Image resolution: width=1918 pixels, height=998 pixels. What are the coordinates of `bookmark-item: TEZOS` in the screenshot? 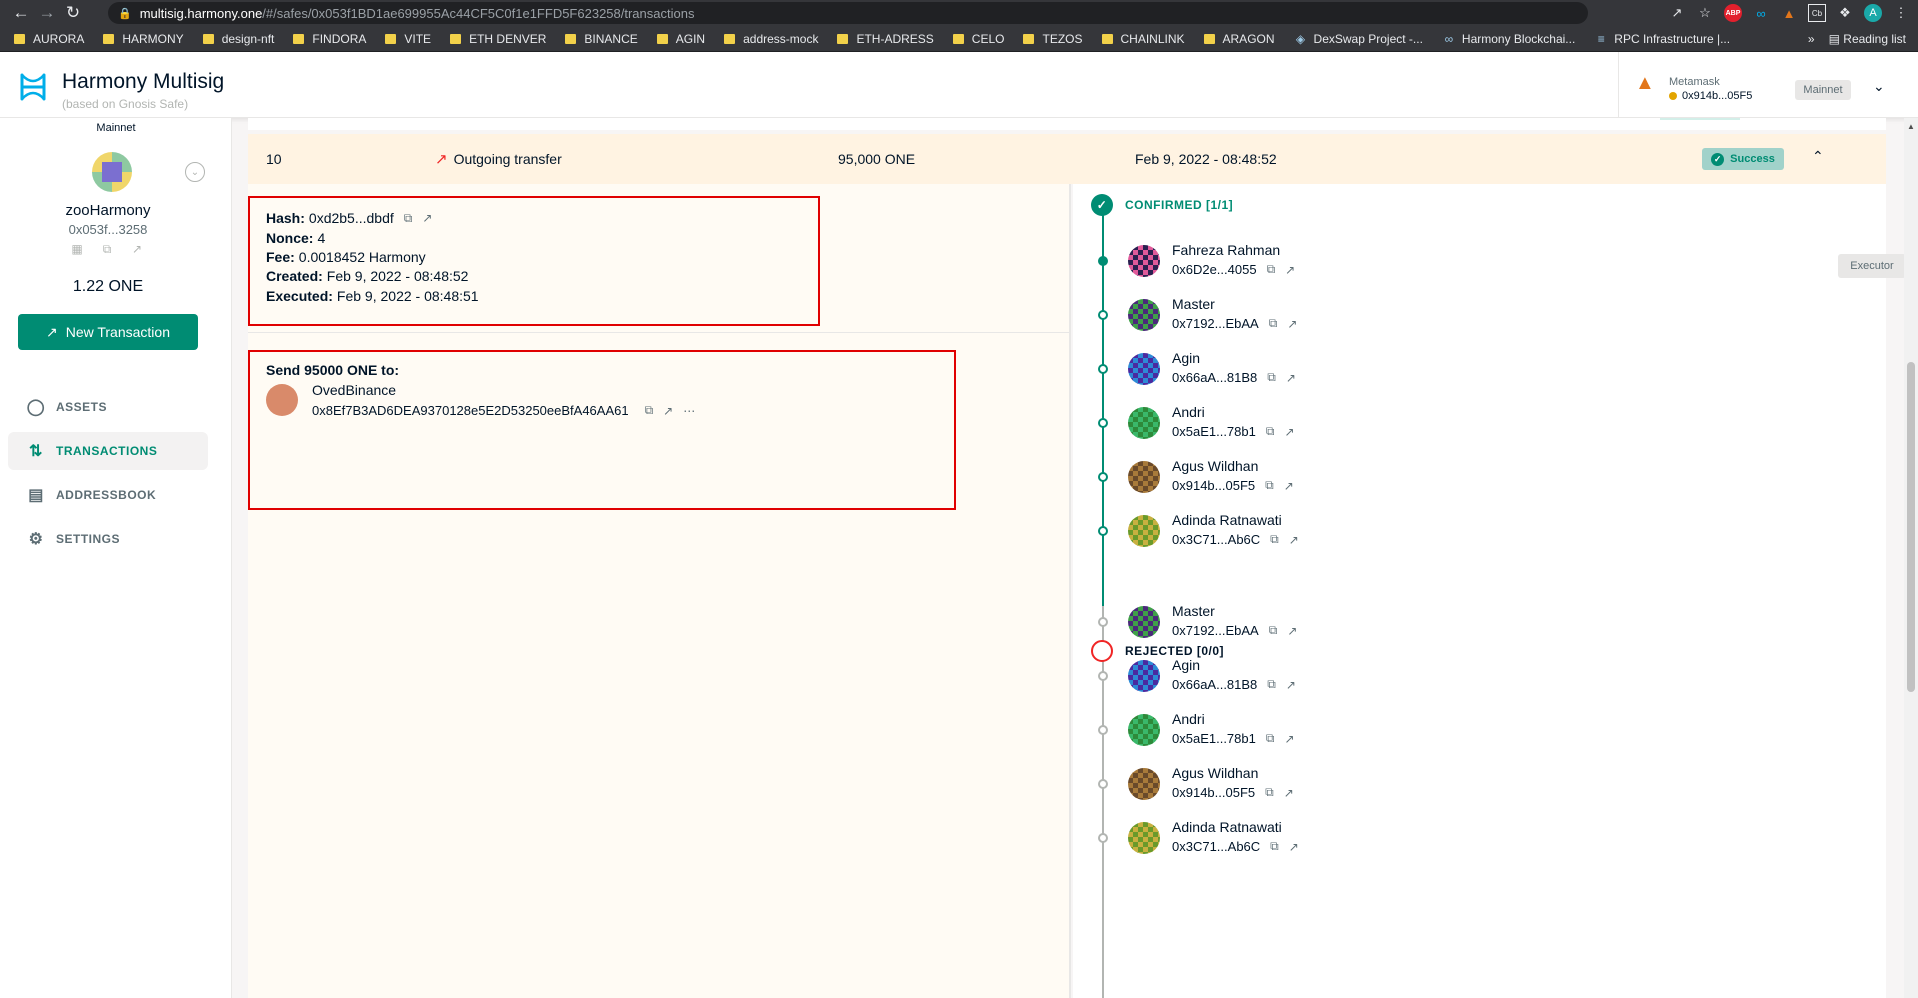 It's located at (1053, 39).